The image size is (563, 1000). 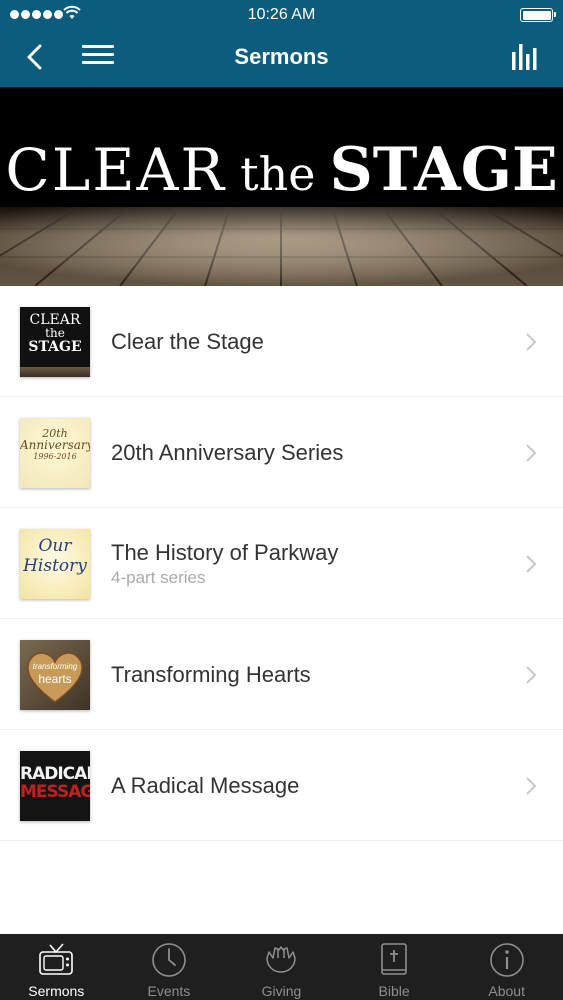 What do you see at coordinates (281, 959) in the screenshot?
I see `praying-hands-icon` at bounding box center [281, 959].